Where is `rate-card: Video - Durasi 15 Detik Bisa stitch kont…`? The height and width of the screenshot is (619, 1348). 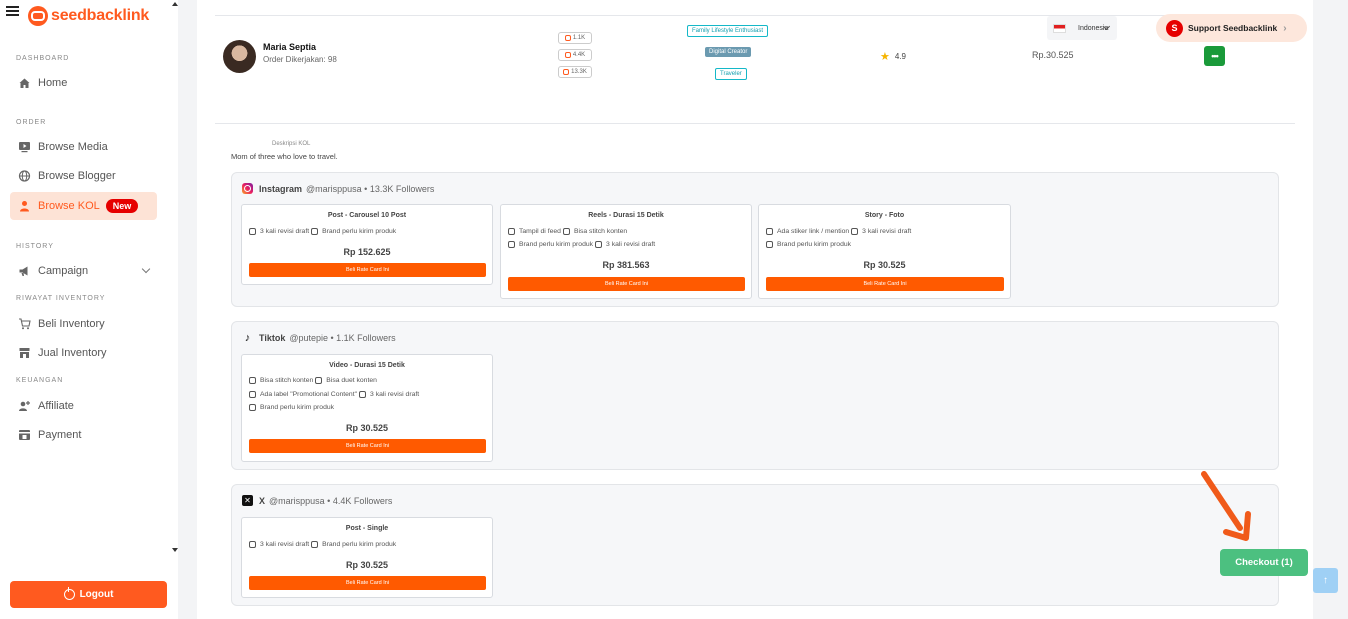 rate-card: Video - Durasi 15 Detik Bisa stitch kont… is located at coordinates (367, 408).